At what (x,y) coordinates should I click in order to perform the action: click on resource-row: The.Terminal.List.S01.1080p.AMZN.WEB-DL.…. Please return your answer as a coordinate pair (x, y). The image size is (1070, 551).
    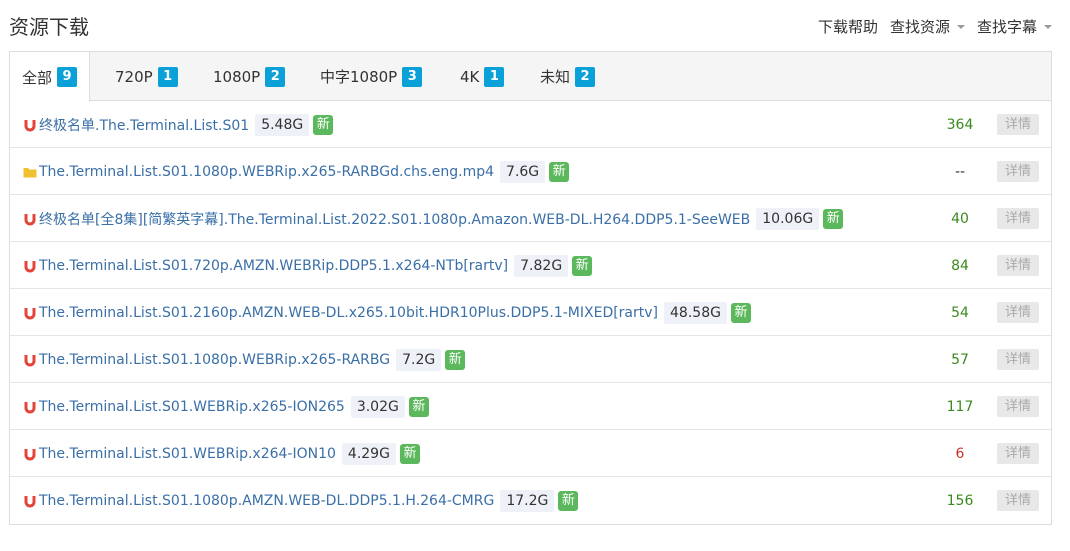
    Looking at the image, I should click on (530, 500).